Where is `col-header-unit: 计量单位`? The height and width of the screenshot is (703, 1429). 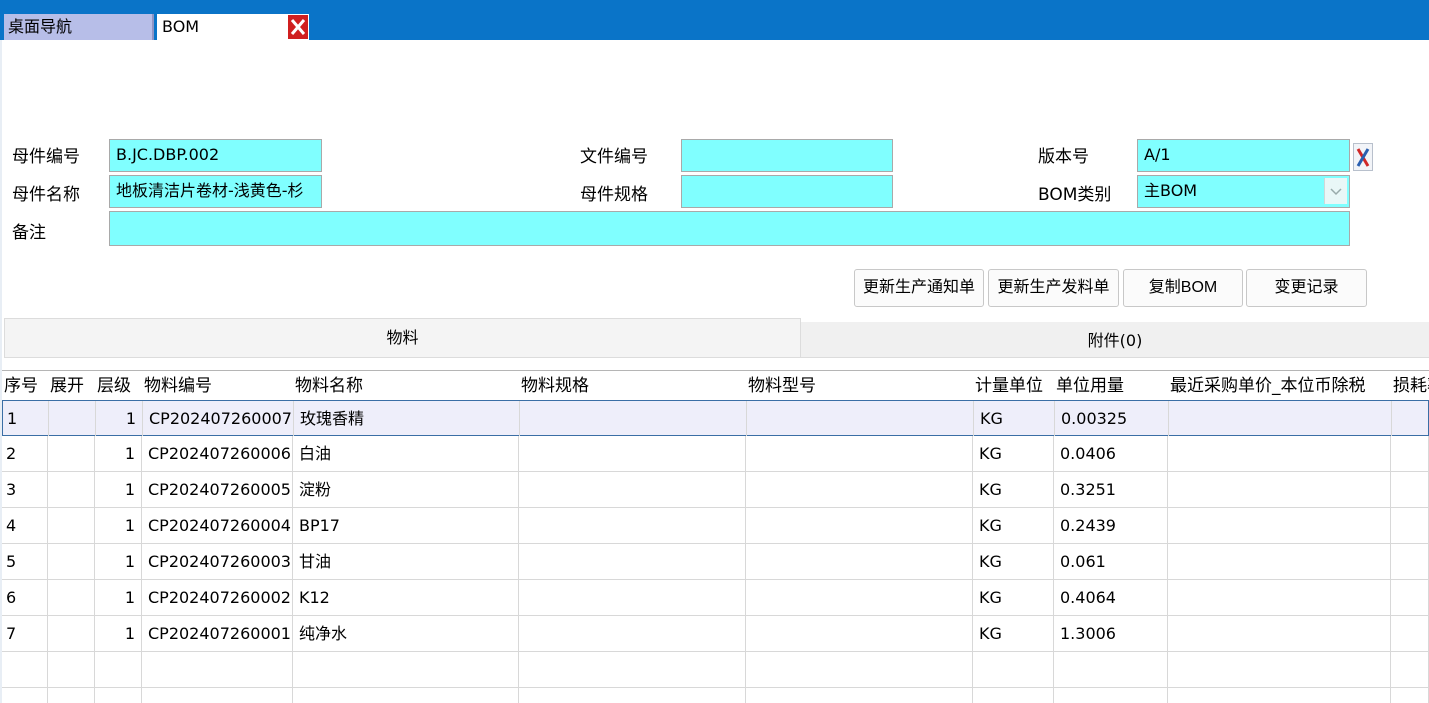
col-header-unit: 计量单位 is located at coordinates (1013, 386).